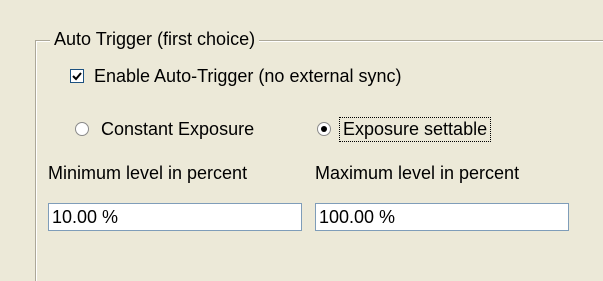  What do you see at coordinates (155, 39) in the screenshot?
I see `group-title: Auto Trigger (first choice)` at bounding box center [155, 39].